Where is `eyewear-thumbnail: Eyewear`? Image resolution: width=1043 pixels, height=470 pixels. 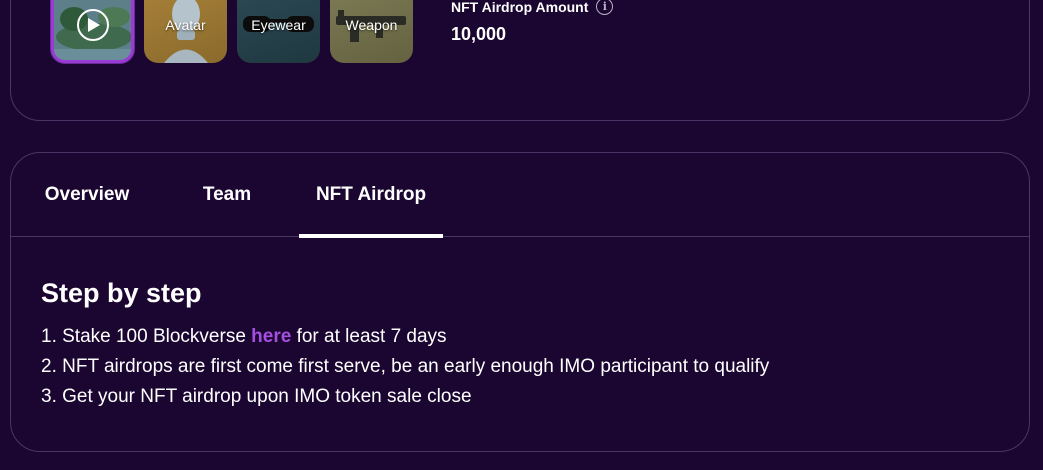
eyewear-thumbnail: Eyewear is located at coordinates (278, 31).